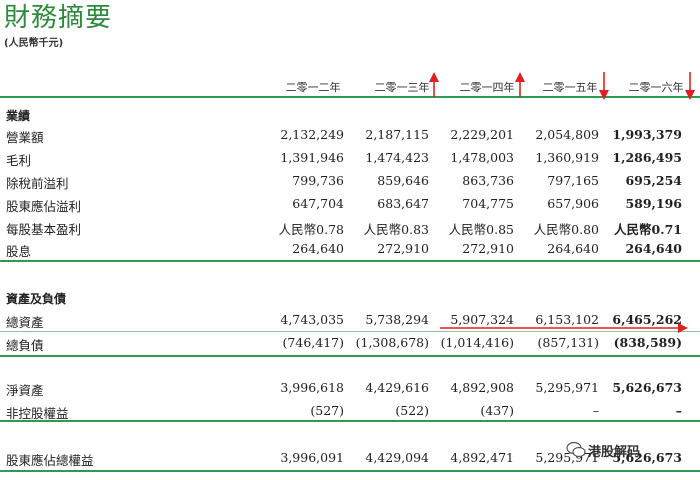  Describe the element at coordinates (564, 328) in the screenshot. I see `arrow-right-icon` at that location.